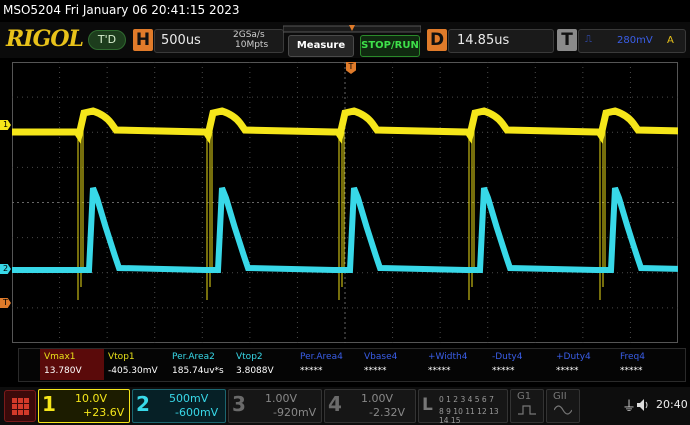 Image resolution: width=690 pixels, height=425 pixels. Describe the element at coordinates (104, 412) in the screenshot. I see `channel-1-offset: +23.6V` at that location.